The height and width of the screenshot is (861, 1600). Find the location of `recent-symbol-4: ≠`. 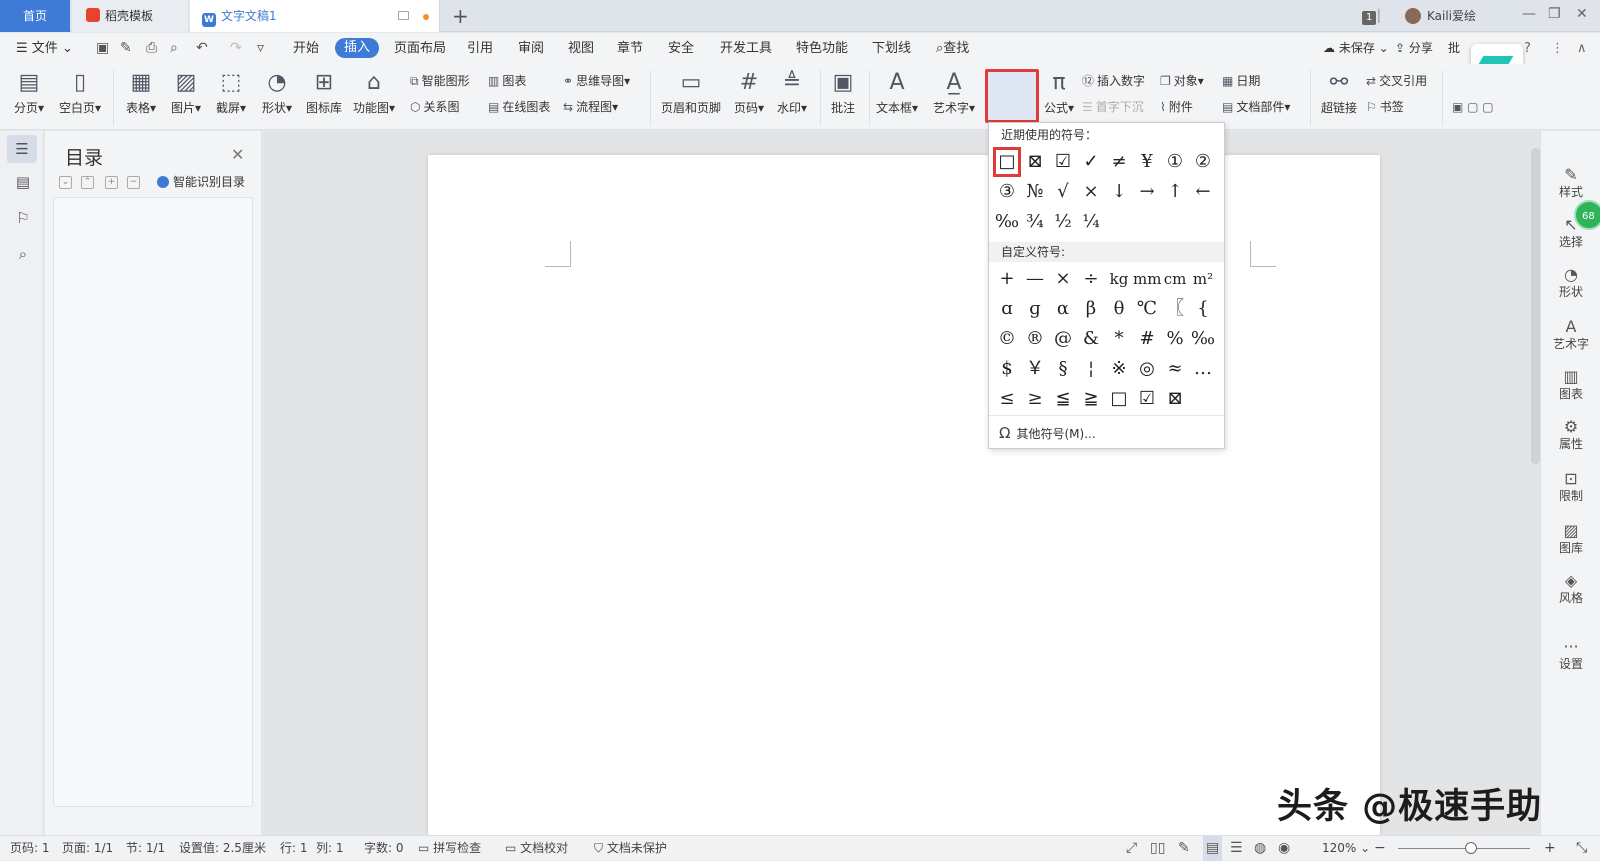

recent-symbol-4: ≠ is located at coordinates (1119, 162).